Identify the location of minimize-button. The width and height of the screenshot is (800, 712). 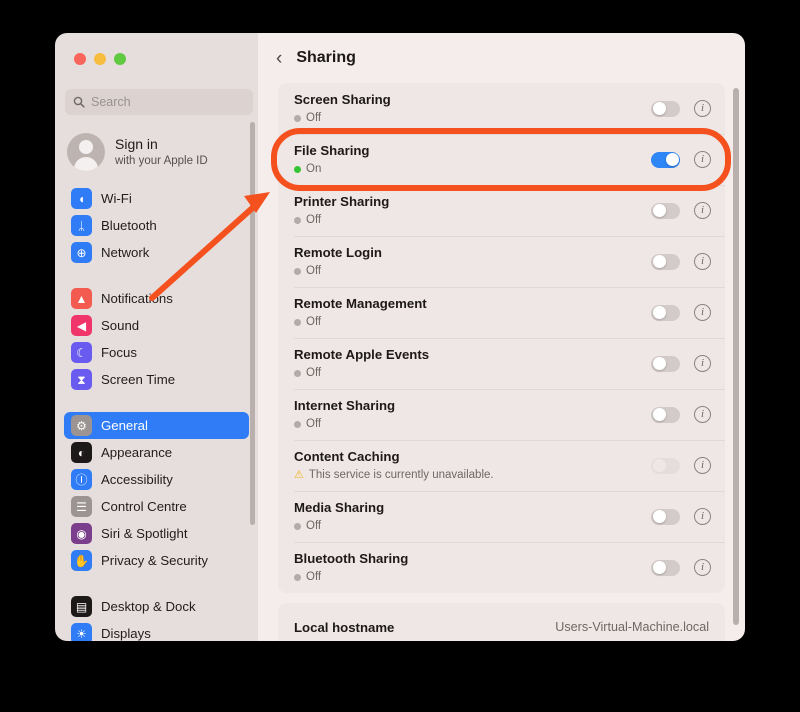
(100, 59).